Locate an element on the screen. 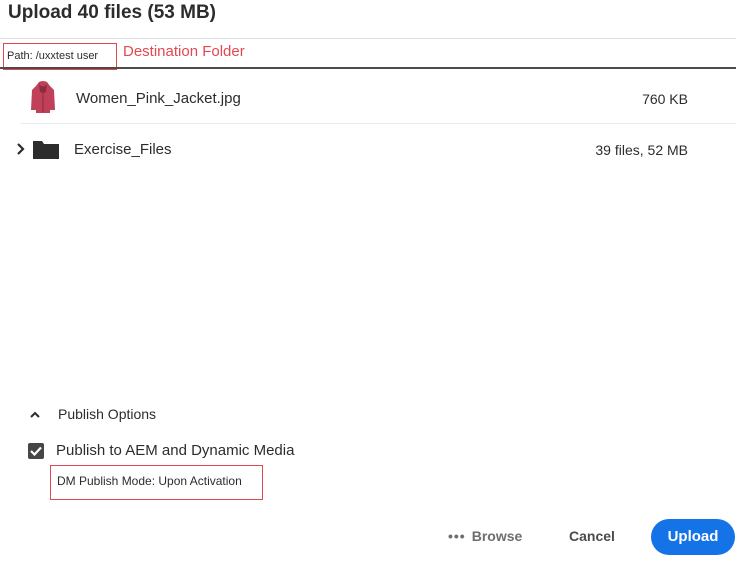 The width and height of the screenshot is (750, 564). folder-size: 39 files, 52 MB is located at coordinates (641, 150).